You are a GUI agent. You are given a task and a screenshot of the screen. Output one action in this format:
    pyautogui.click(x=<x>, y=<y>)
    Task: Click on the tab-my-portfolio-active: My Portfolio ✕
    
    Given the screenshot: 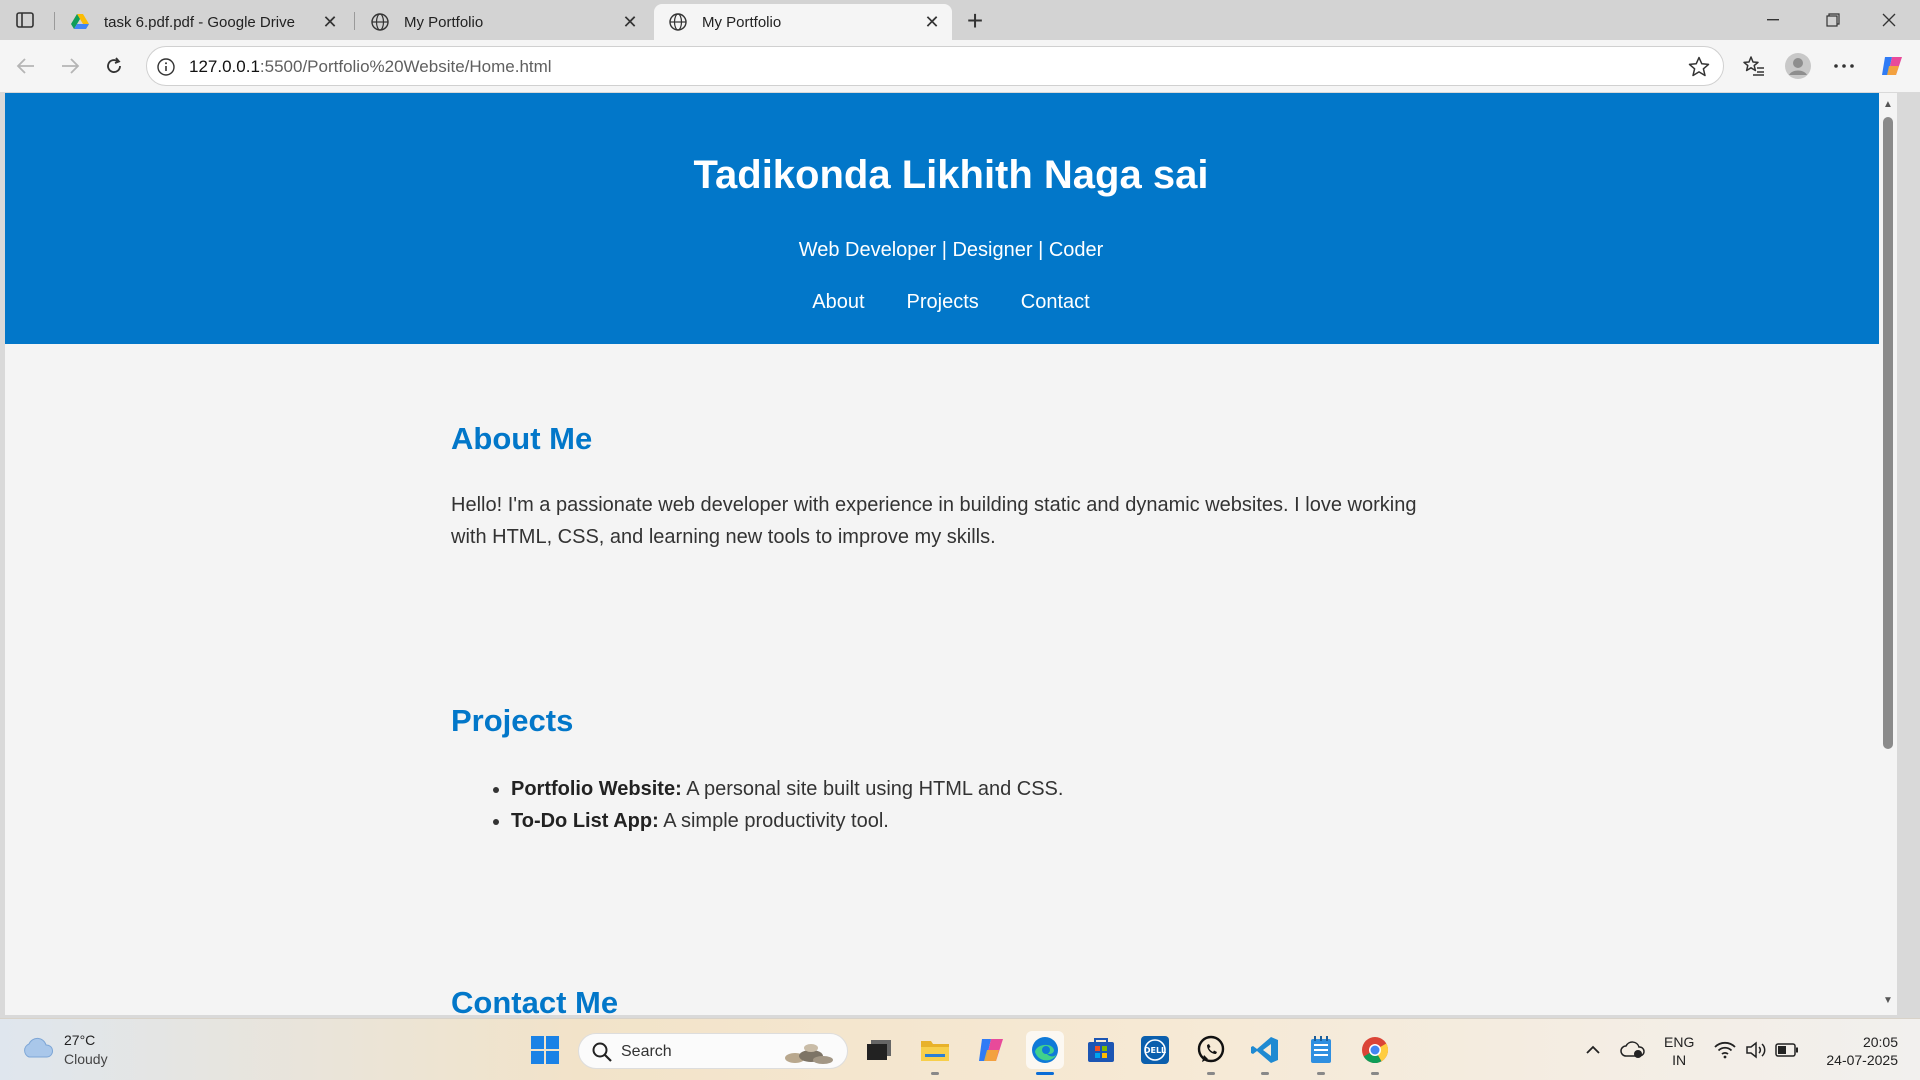 What is the action you would take?
    pyautogui.click(x=803, y=22)
    